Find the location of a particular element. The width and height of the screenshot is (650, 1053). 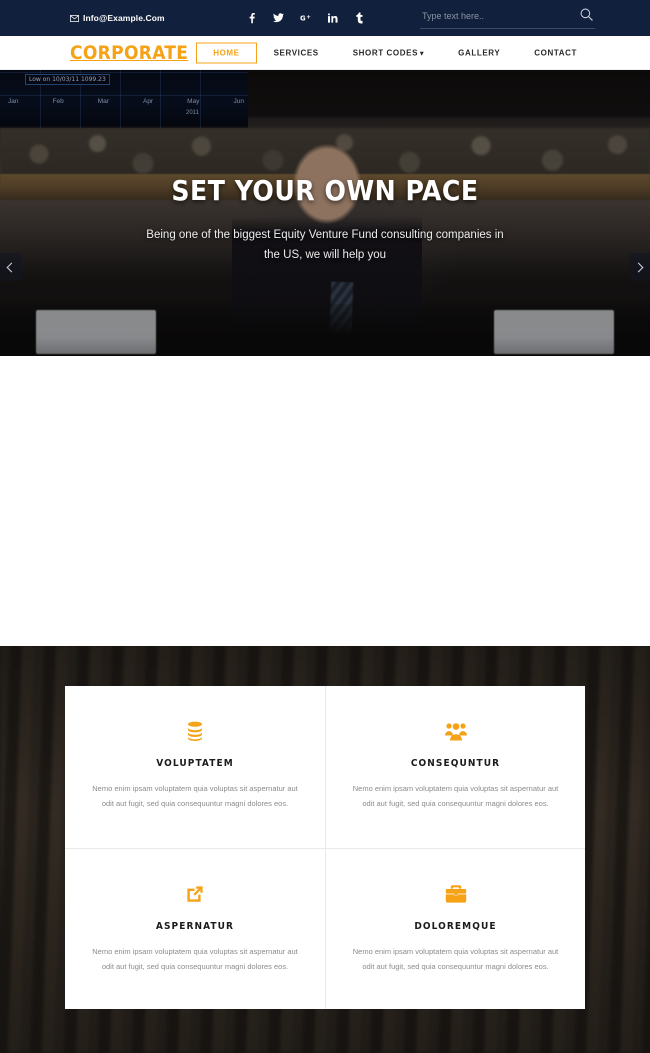

nav-item-home-label: HOME is located at coordinates (226, 52).